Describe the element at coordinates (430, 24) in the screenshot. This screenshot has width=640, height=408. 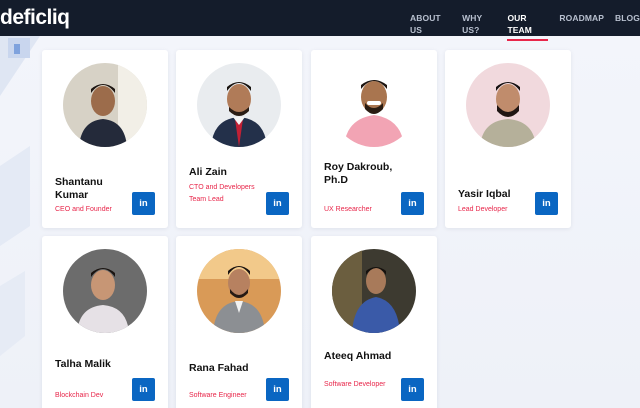
I see `nav-about-us: ABOUT US` at that location.